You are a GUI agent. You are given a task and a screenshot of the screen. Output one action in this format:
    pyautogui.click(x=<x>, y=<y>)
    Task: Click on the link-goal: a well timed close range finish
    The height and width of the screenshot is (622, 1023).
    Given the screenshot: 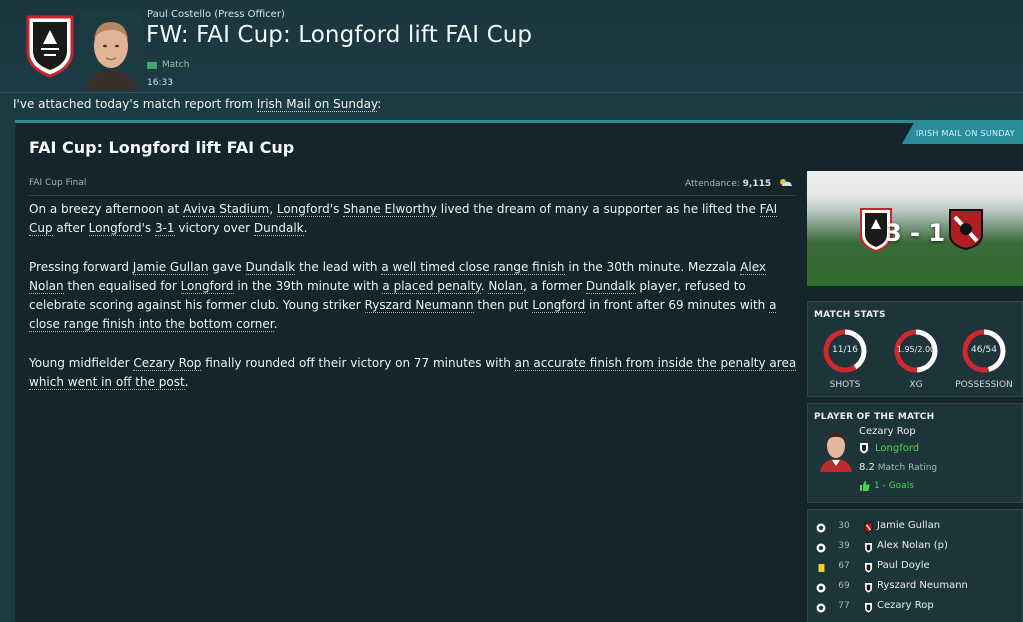 What is the action you would take?
    pyautogui.click(x=473, y=267)
    